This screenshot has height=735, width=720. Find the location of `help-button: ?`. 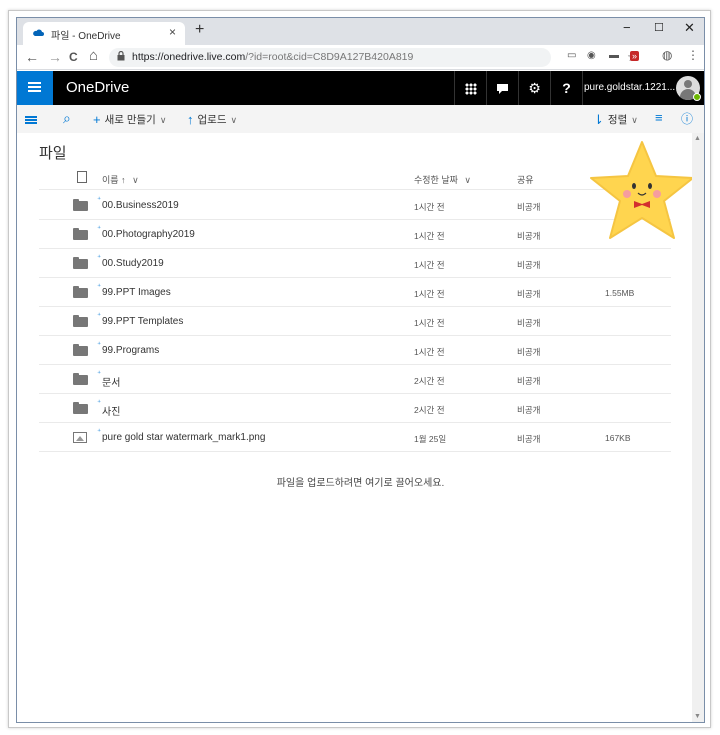

help-button: ? is located at coordinates (566, 88).